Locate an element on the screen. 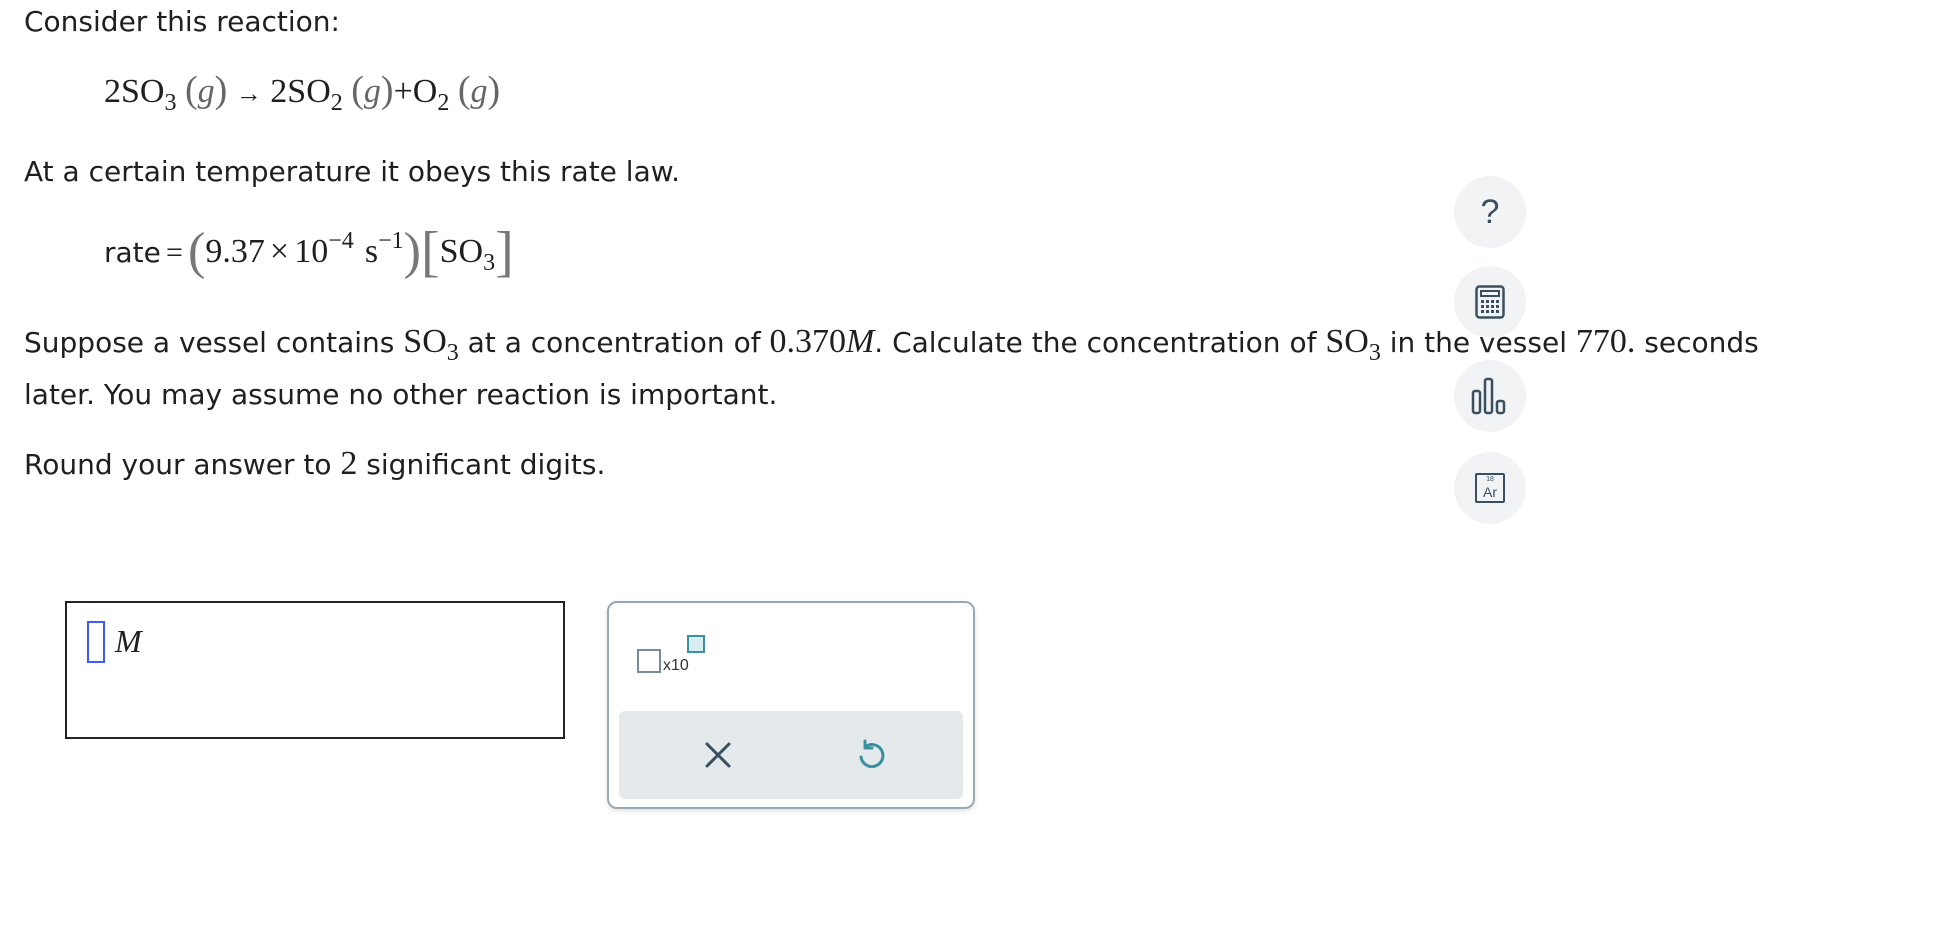 The width and height of the screenshot is (1952, 944). plus-sign: + is located at coordinates (403, 91).